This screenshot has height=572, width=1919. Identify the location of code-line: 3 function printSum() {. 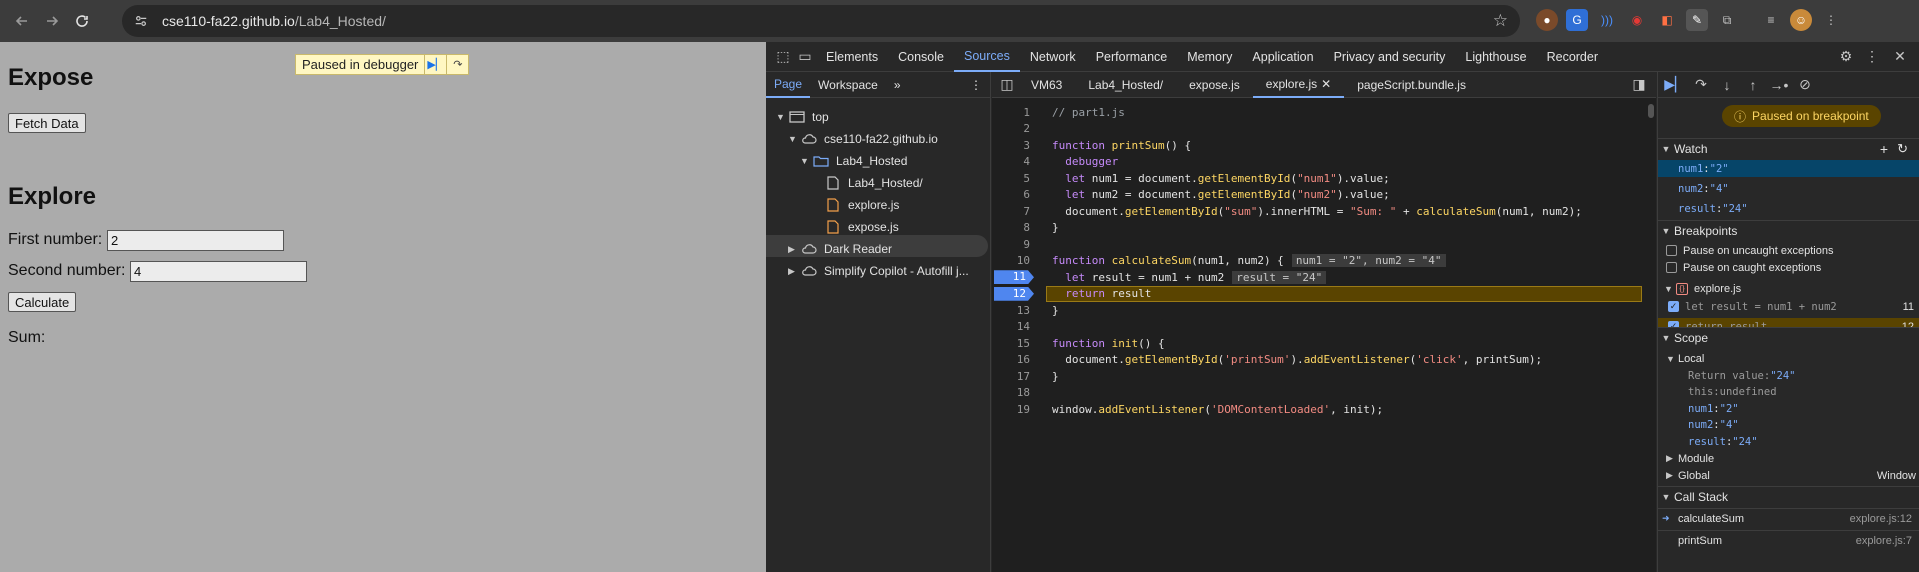
(1317, 145).